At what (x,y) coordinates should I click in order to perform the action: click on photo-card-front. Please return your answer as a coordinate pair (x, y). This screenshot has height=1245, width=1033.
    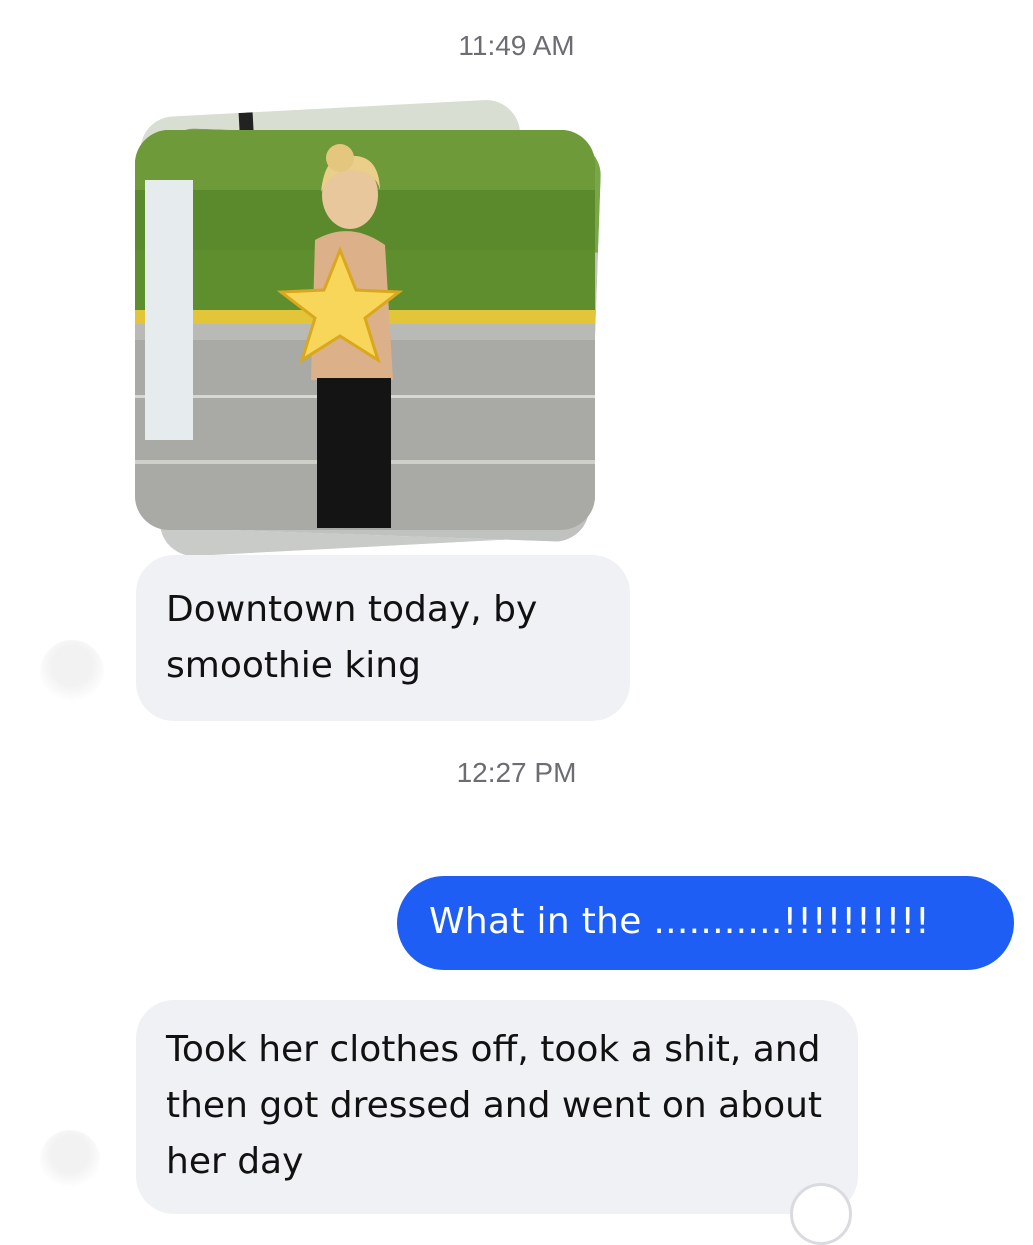
    Looking at the image, I should click on (365, 330).